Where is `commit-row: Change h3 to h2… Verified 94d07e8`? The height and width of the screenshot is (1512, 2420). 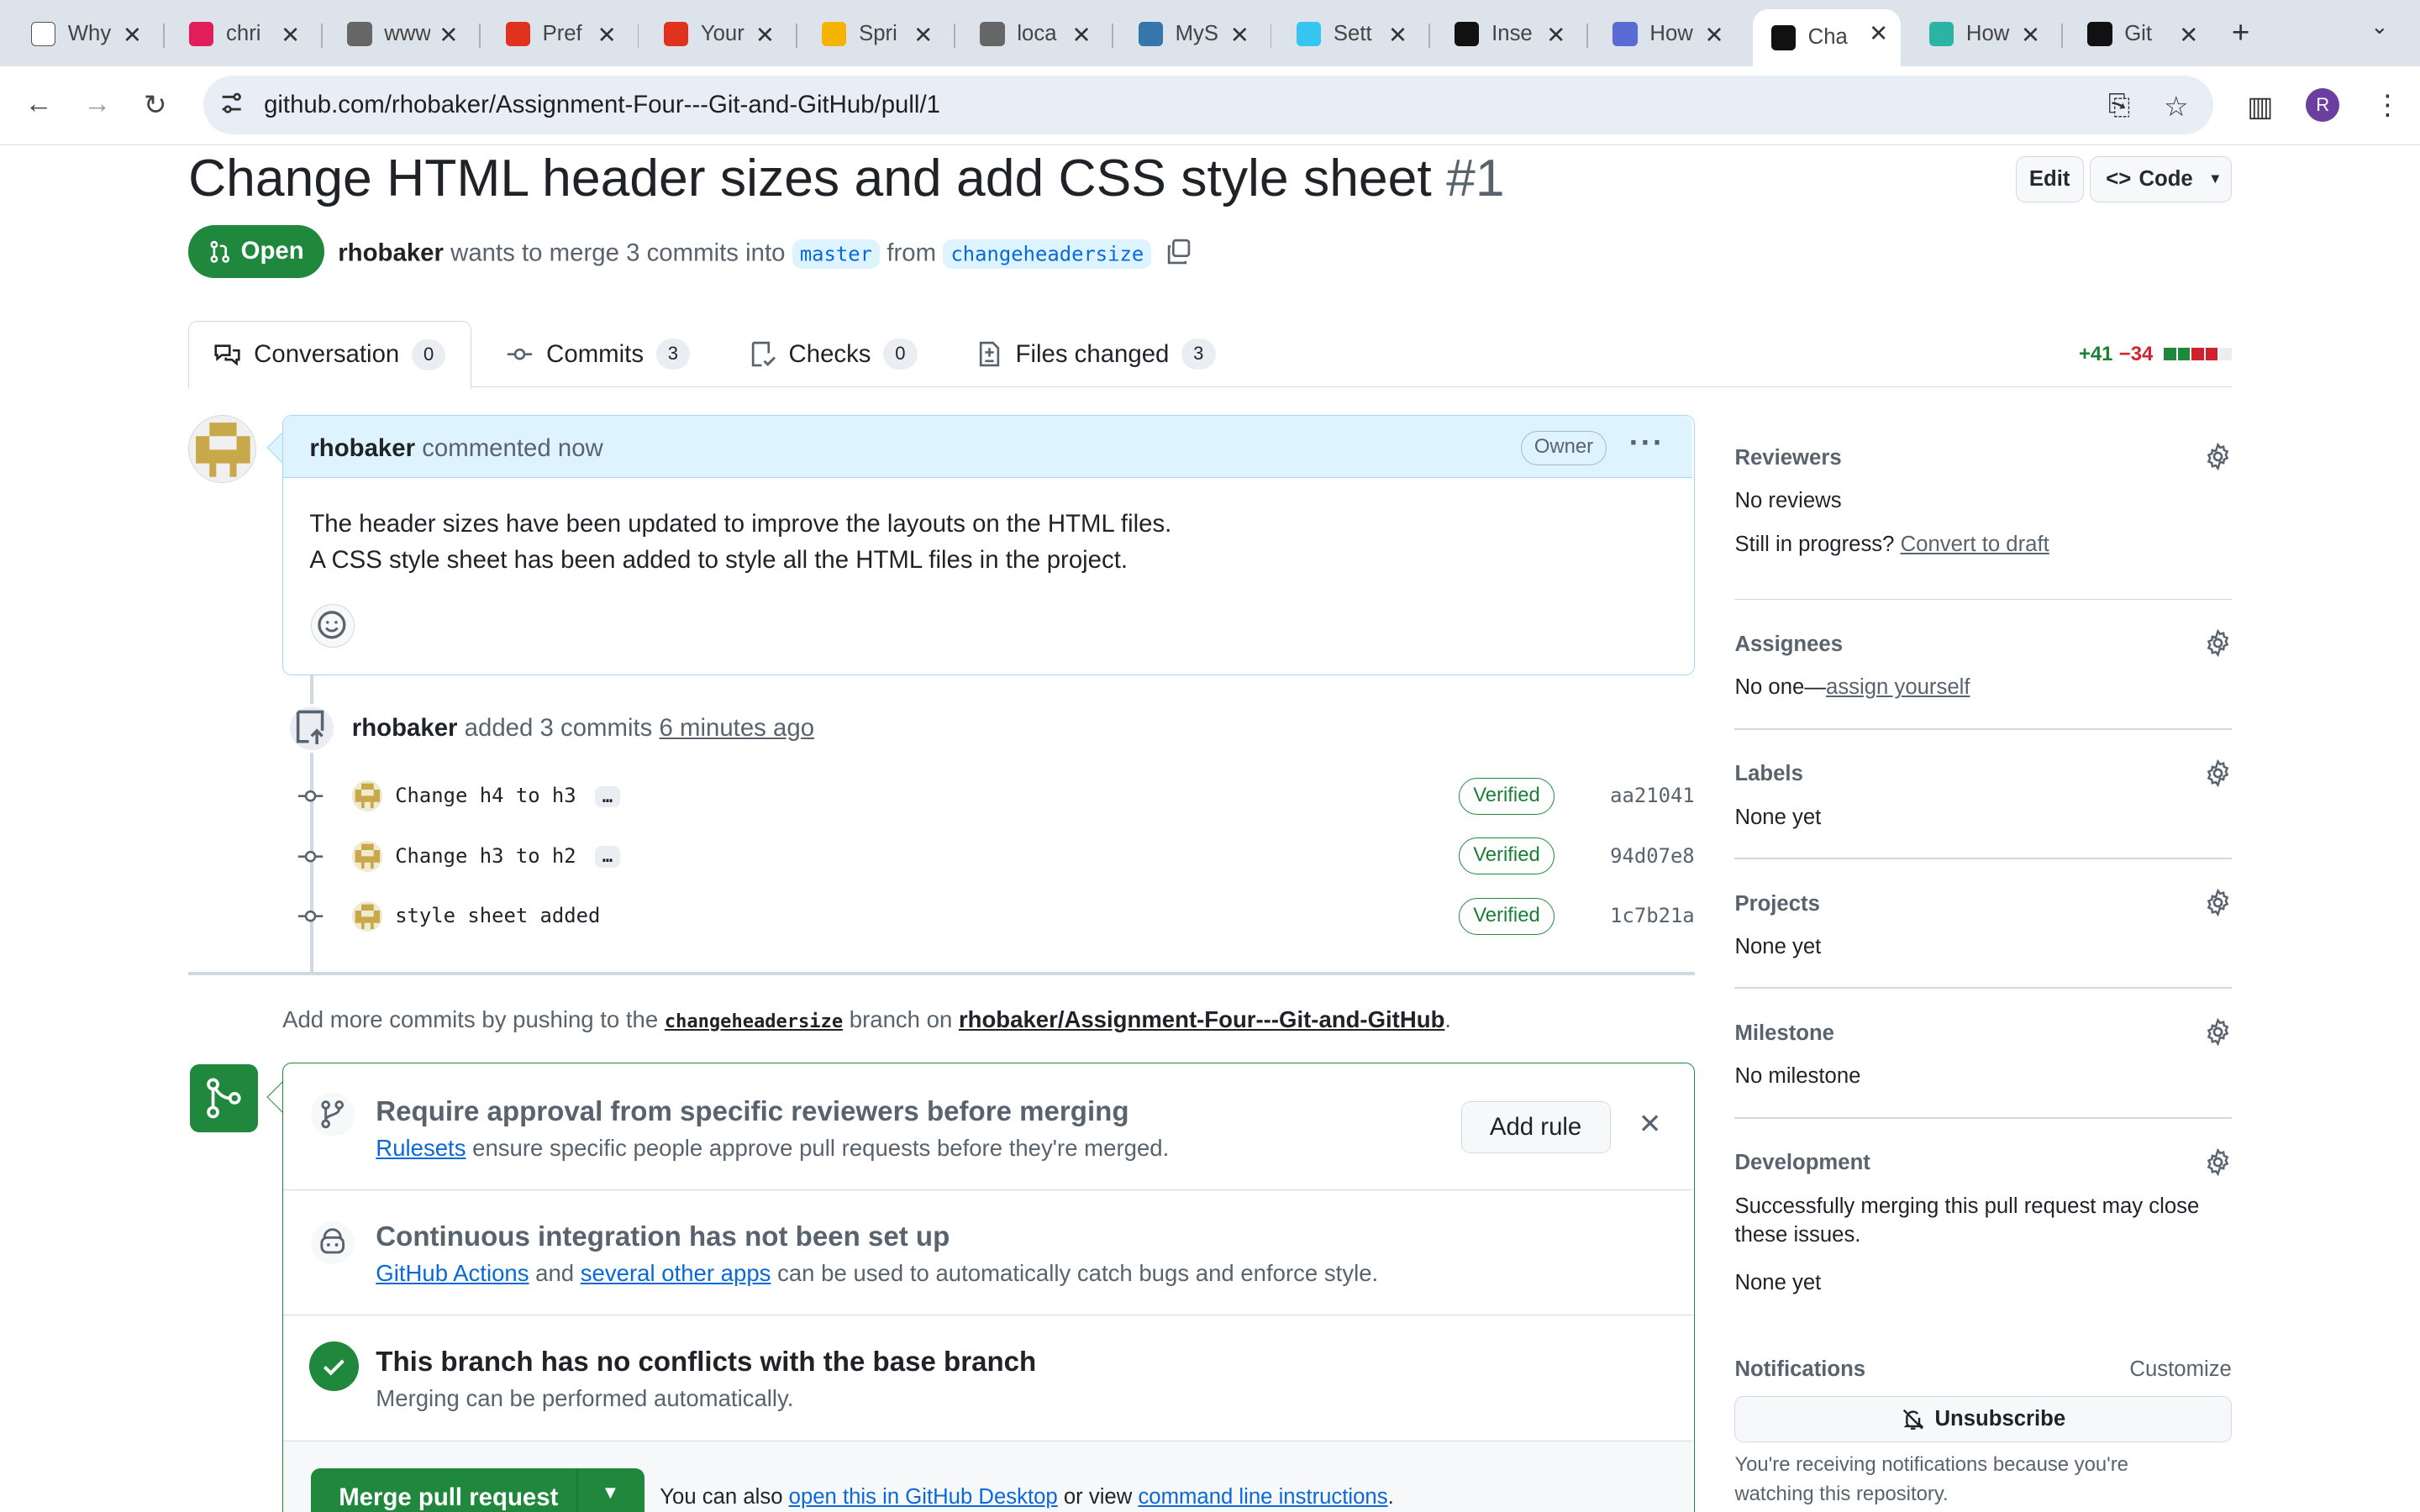
commit-row: Change h3 to h2… Verified 94d07e8 is located at coordinates (996, 856).